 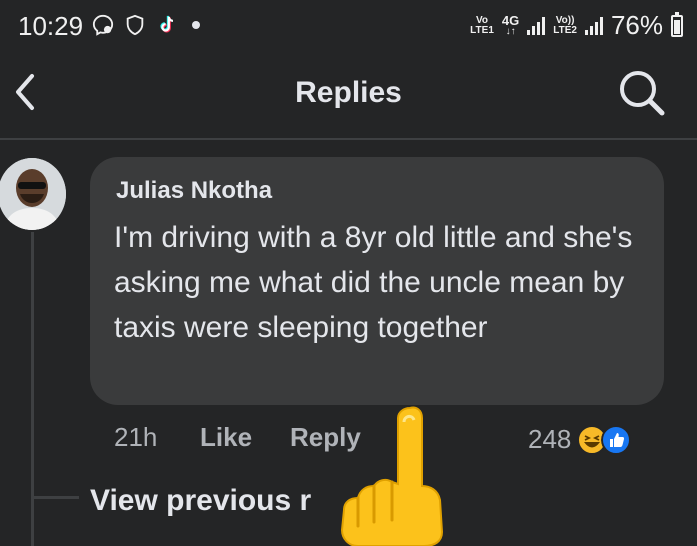 What do you see at coordinates (194, 191) in the screenshot?
I see `comment-author: Julias Nkotha` at bounding box center [194, 191].